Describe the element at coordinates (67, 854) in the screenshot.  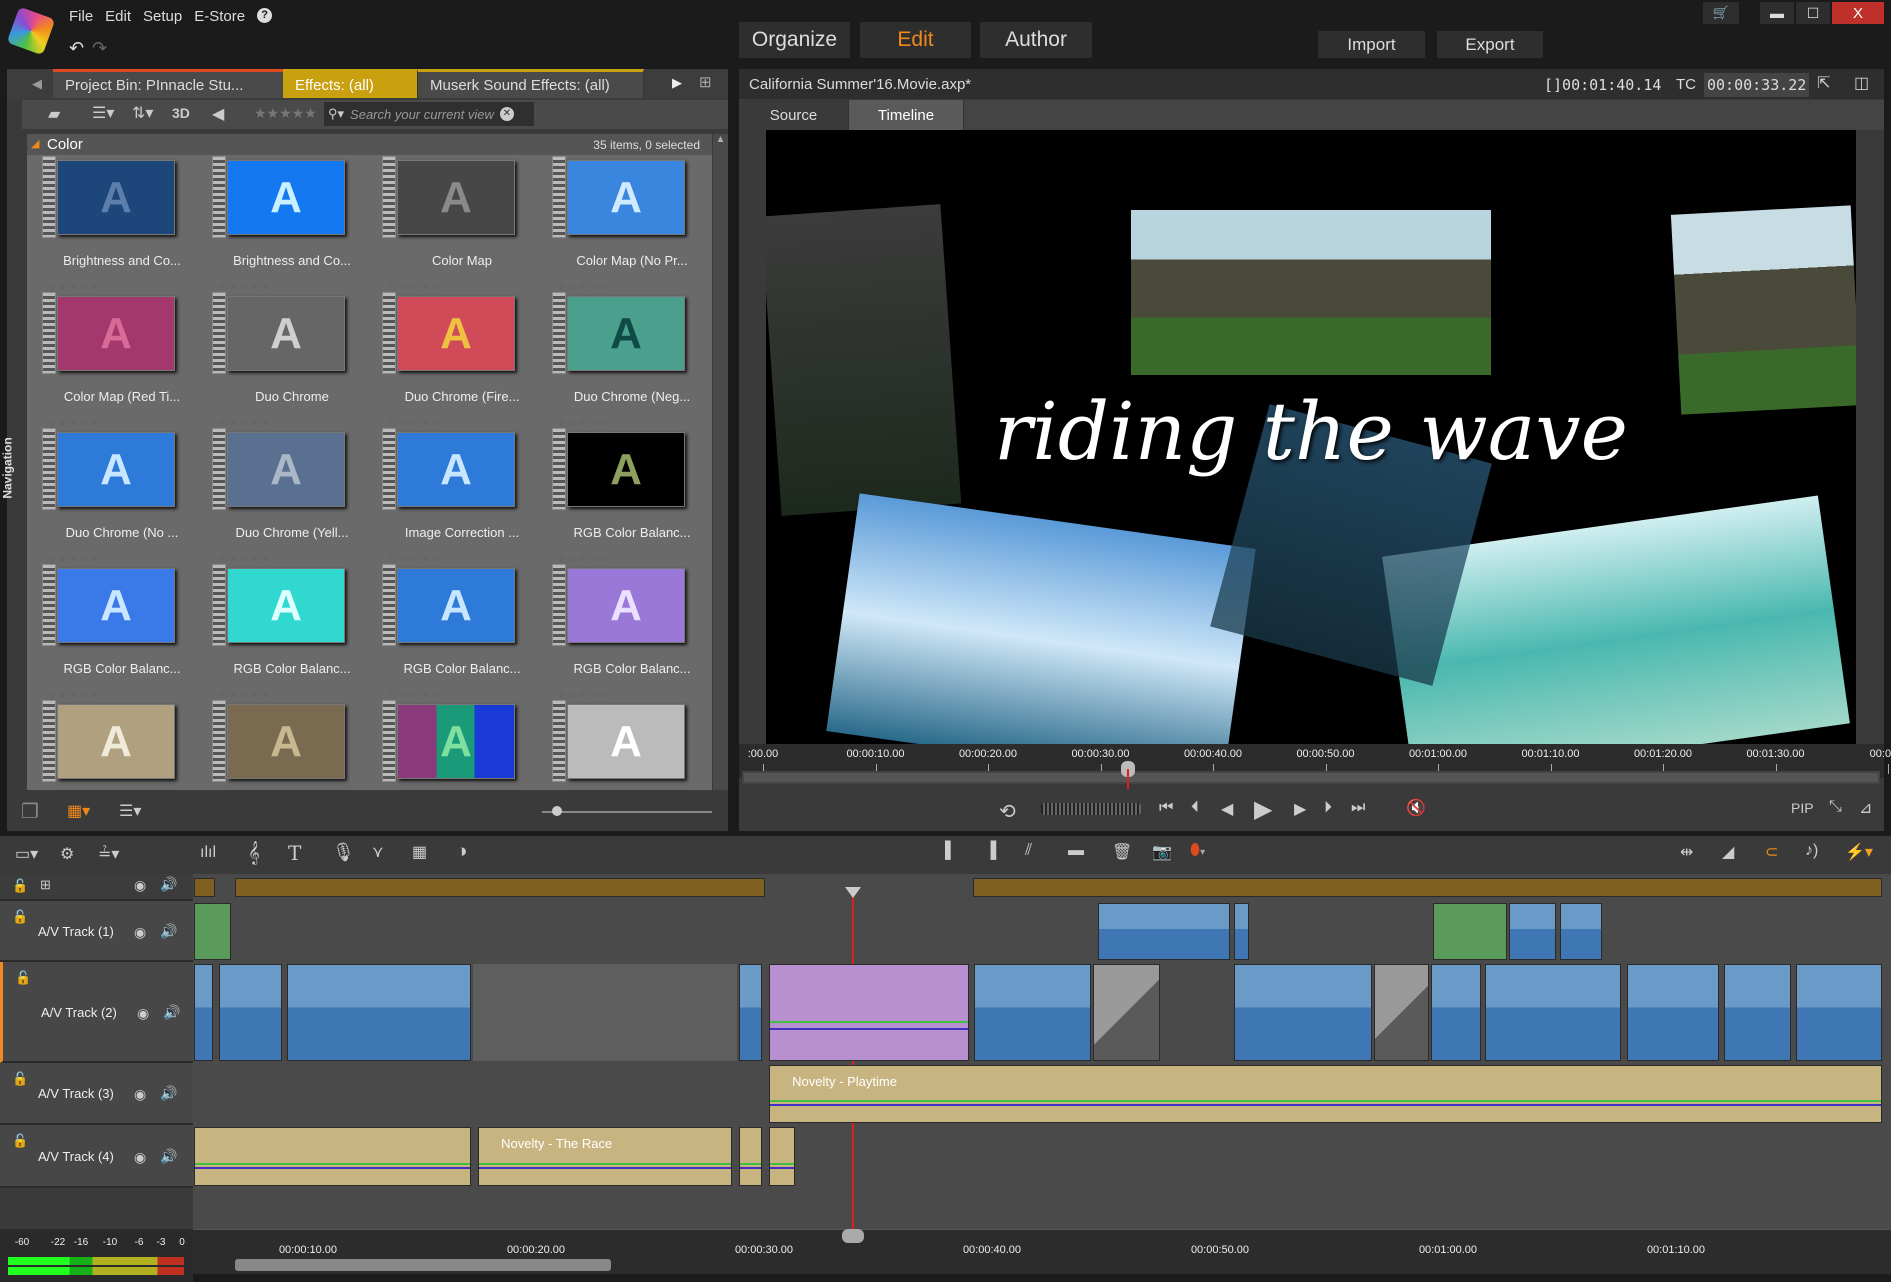
I see `gear-icon: ⚙` at that location.